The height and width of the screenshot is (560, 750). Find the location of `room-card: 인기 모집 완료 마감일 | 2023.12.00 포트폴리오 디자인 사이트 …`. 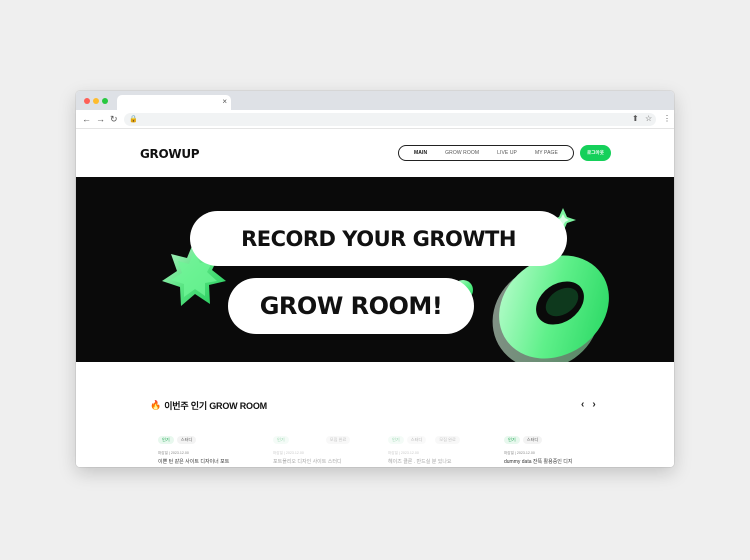

room-card: 인기 모집 완료 마감일 | 2023.12.00 포트폴리오 디자인 사이트 … is located at coordinates (323, 451).